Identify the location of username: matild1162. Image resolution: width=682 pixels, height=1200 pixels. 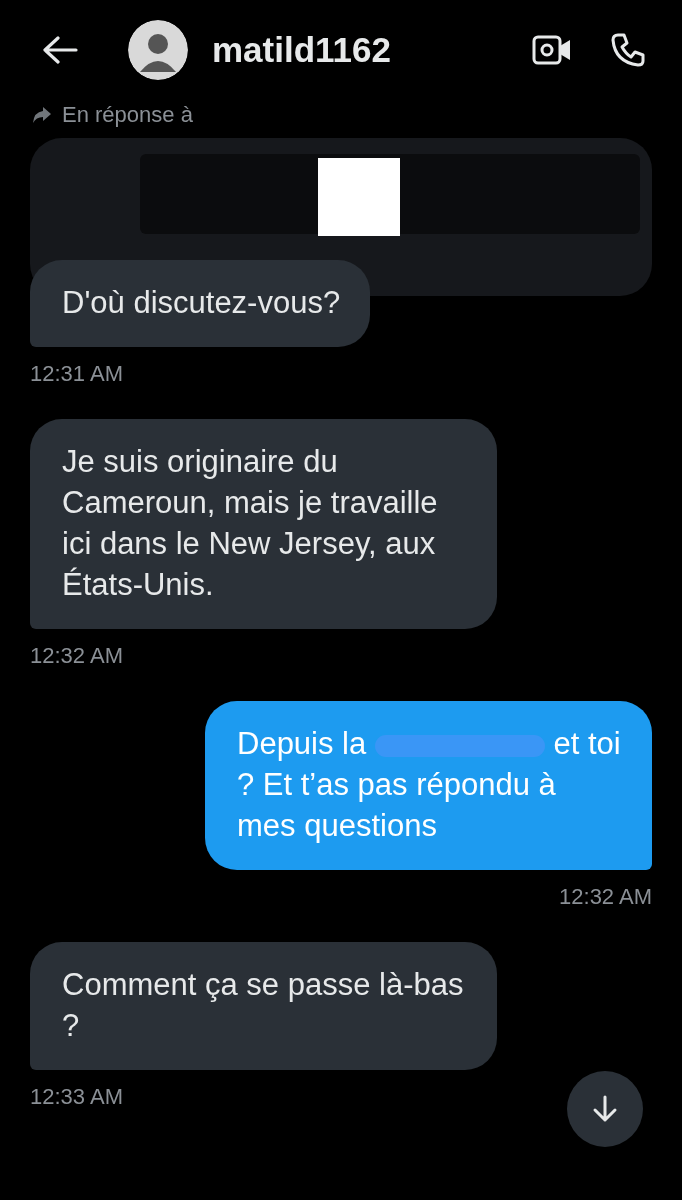
(301, 50).